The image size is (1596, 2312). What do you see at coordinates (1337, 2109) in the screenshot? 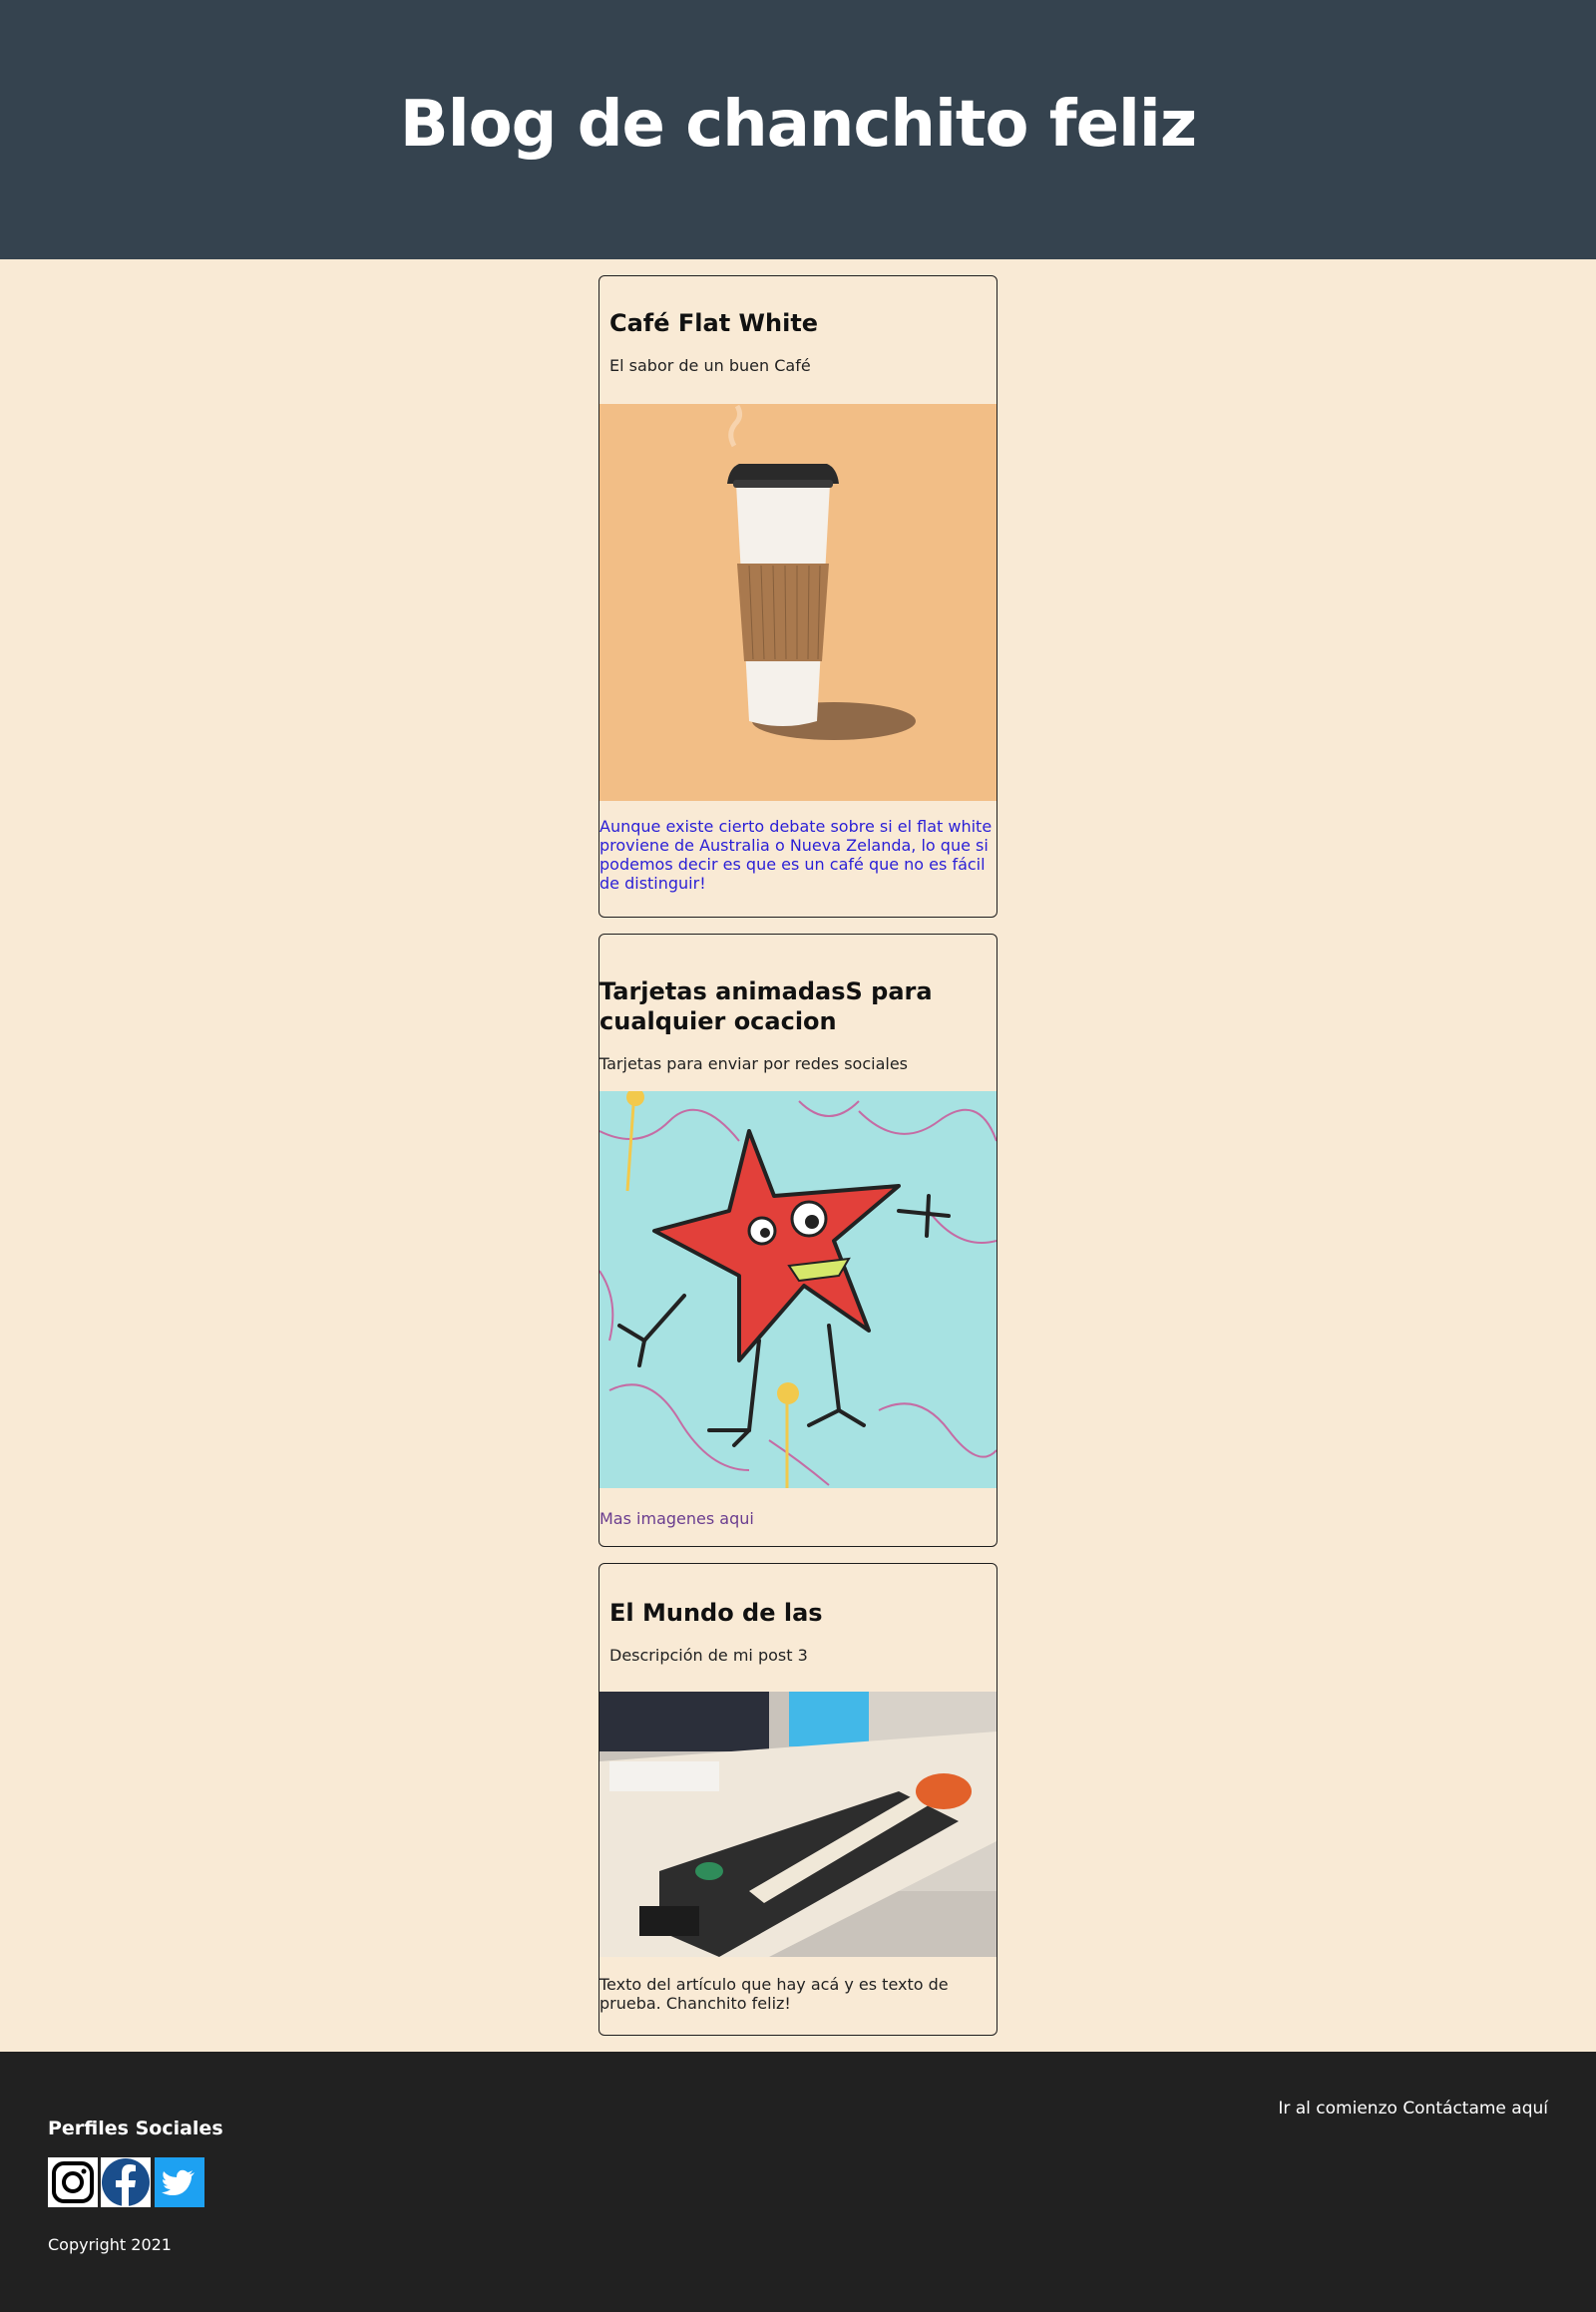
I see `go-to-top-link: Ir al comienzo` at bounding box center [1337, 2109].